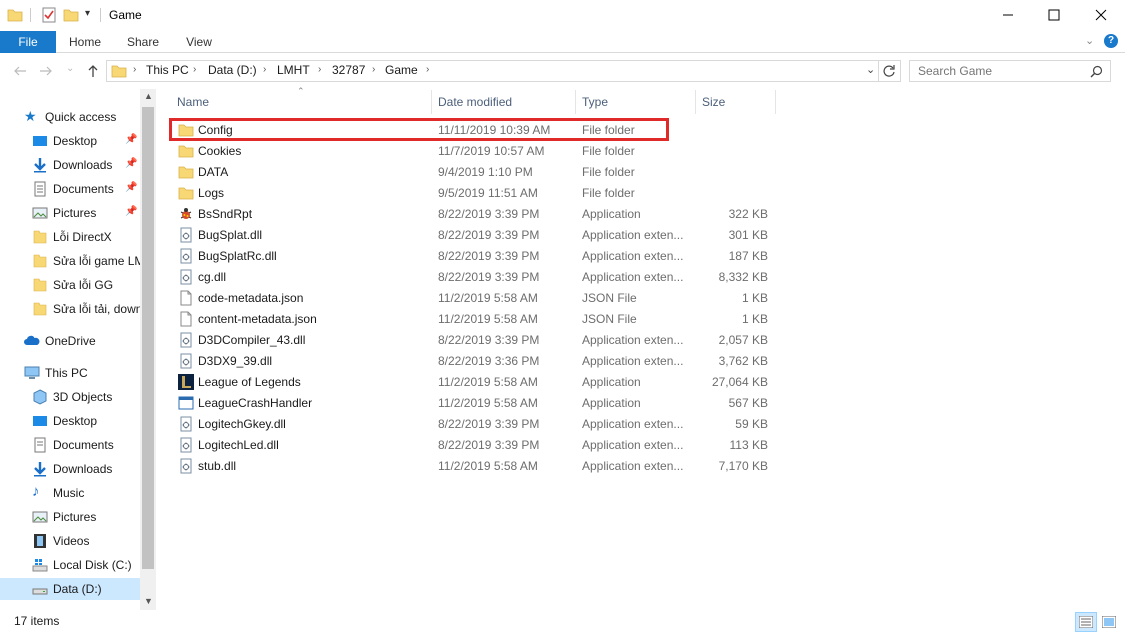 This screenshot has height=634, width=1125. Describe the element at coordinates (70, 189) in the screenshot. I see `nav-item-documents: Documents 📌` at that location.